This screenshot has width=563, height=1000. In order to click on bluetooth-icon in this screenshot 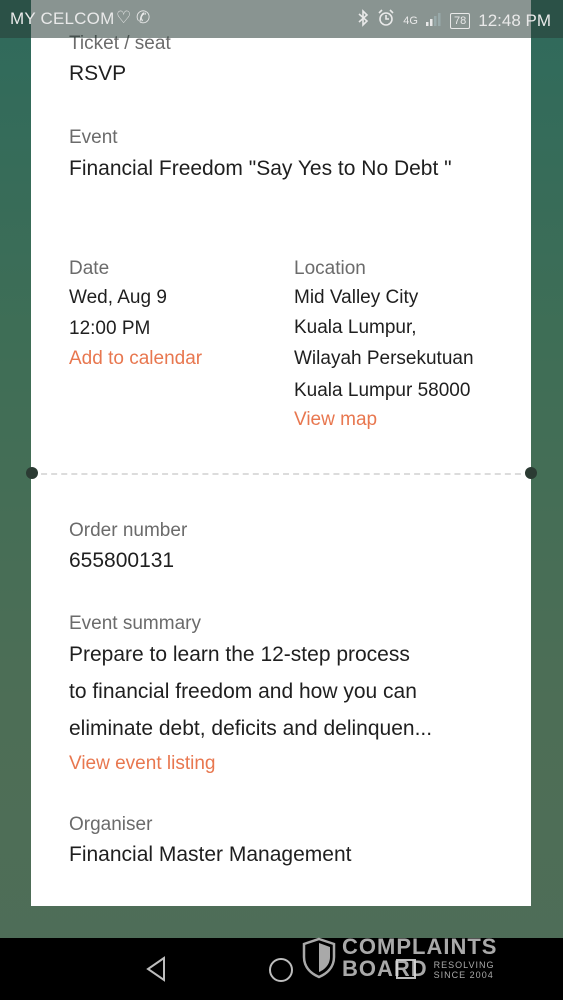, I will do `click(363, 20)`.